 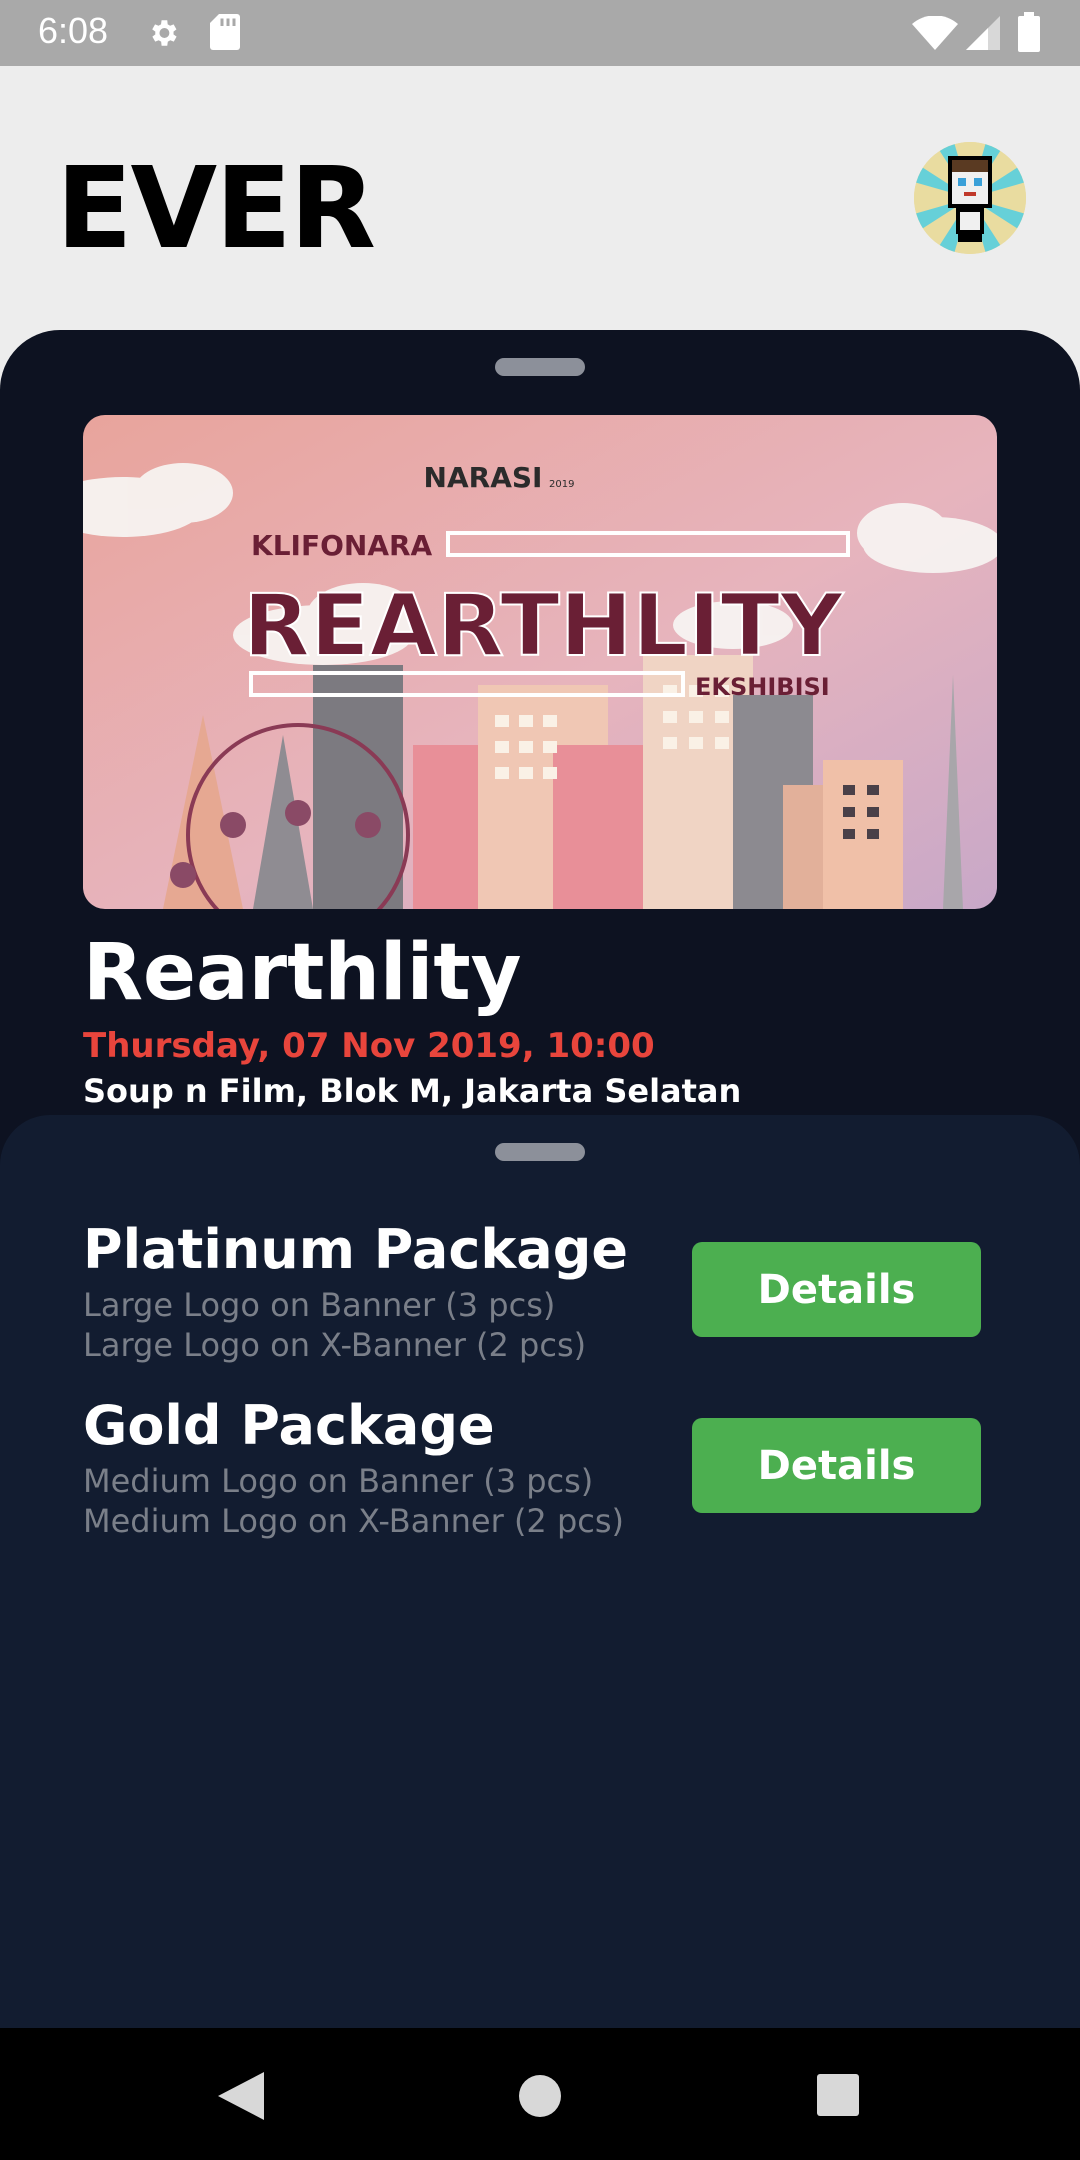 What do you see at coordinates (540, 1152) in the screenshot?
I see `packages-sheet-drag-handle` at bounding box center [540, 1152].